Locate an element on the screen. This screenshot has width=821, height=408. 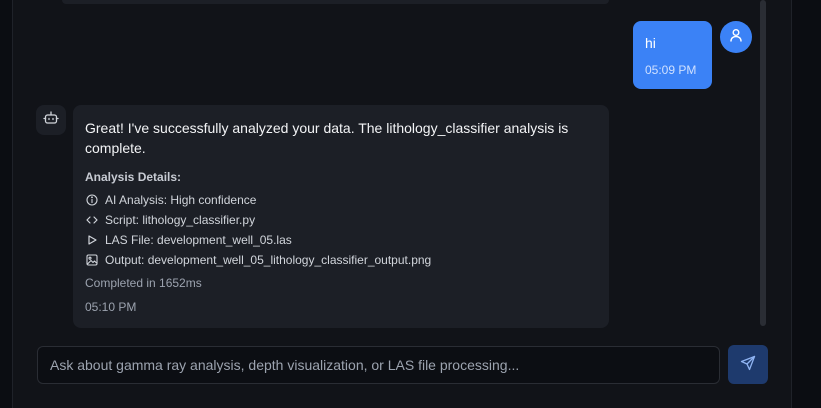
bot-message-time: 05:10 PM is located at coordinates (111, 307).